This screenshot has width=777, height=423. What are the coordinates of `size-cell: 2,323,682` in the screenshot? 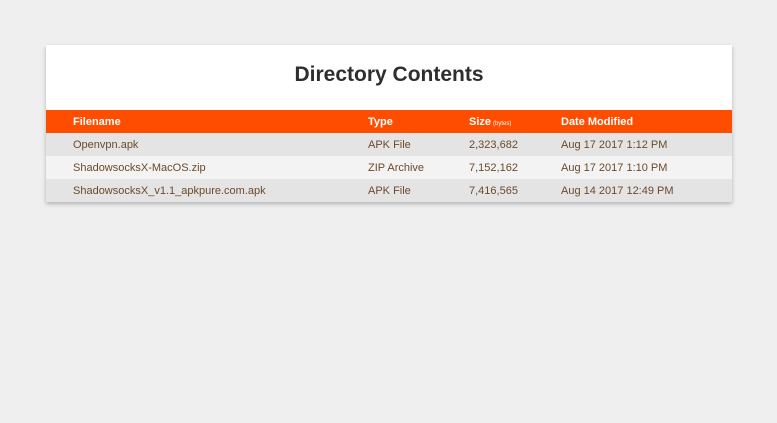 It's located at (493, 144).